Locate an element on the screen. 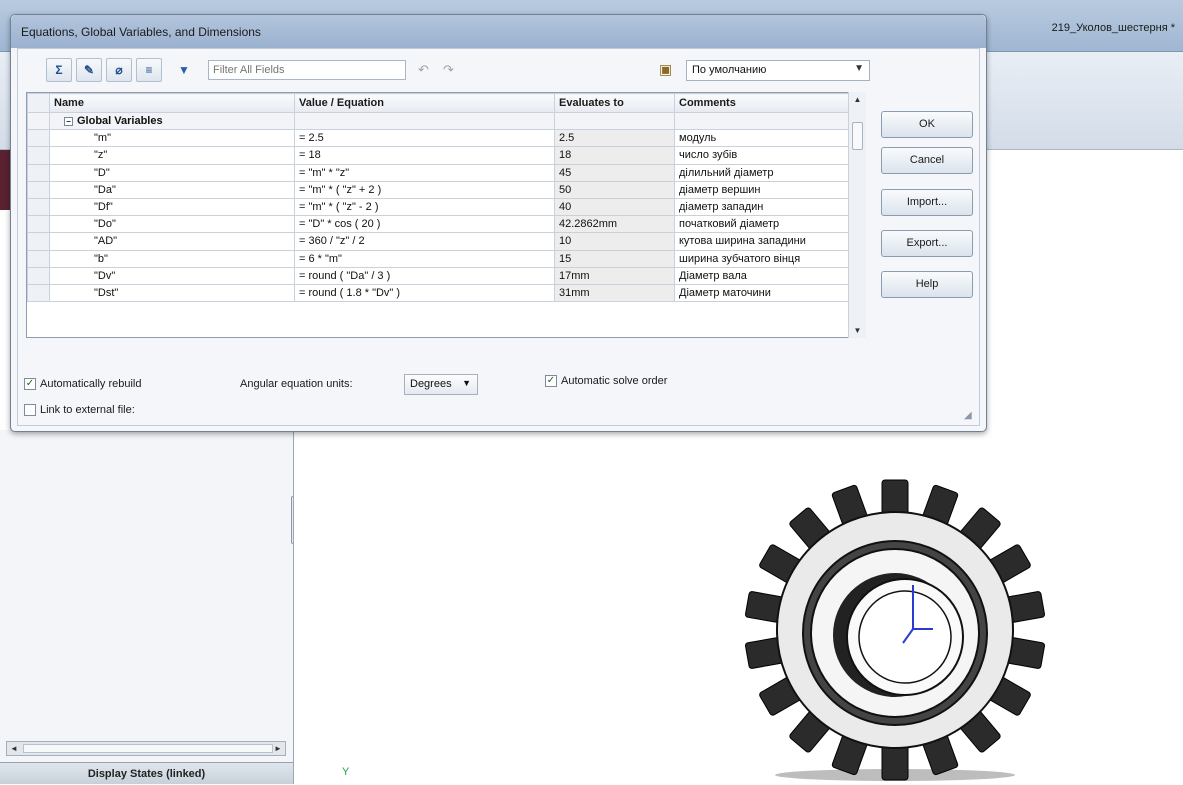  display-states-panel: Display States (linked) is located at coordinates (146, 773).